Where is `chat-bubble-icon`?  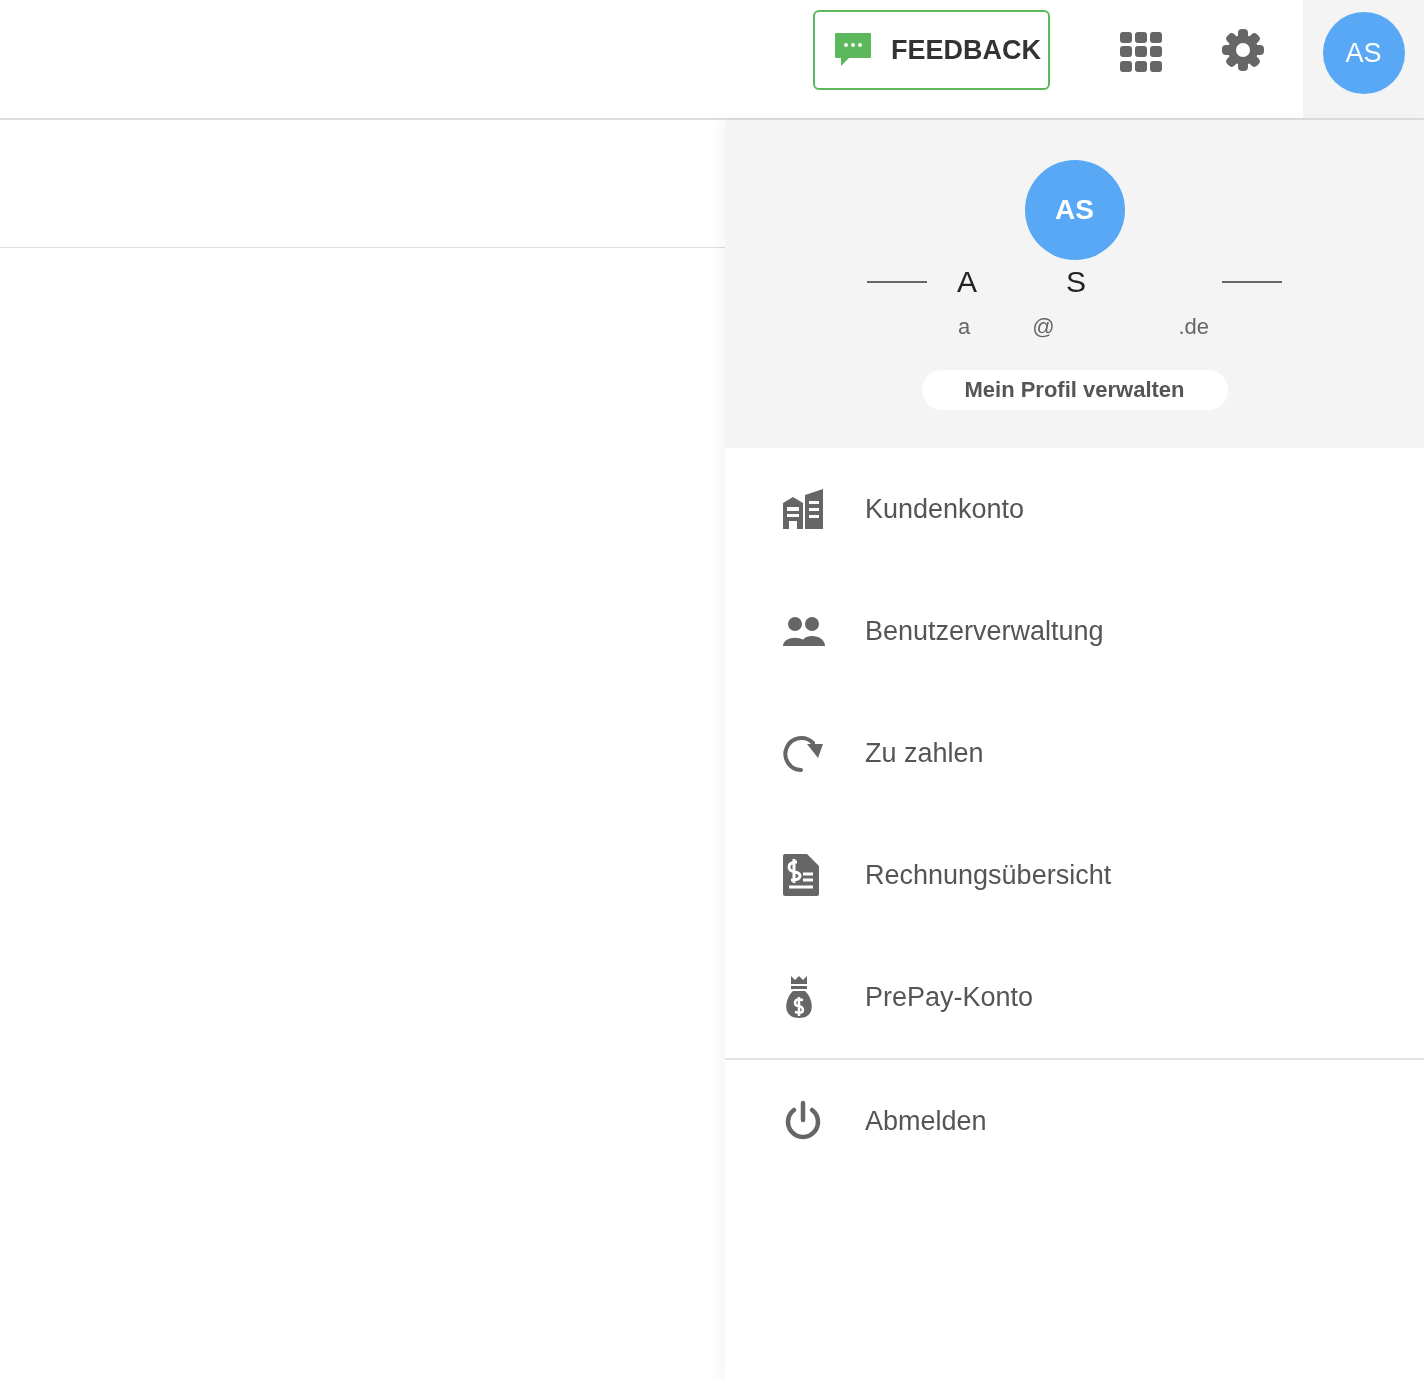
chat-bubble-icon is located at coordinates (853, 50).